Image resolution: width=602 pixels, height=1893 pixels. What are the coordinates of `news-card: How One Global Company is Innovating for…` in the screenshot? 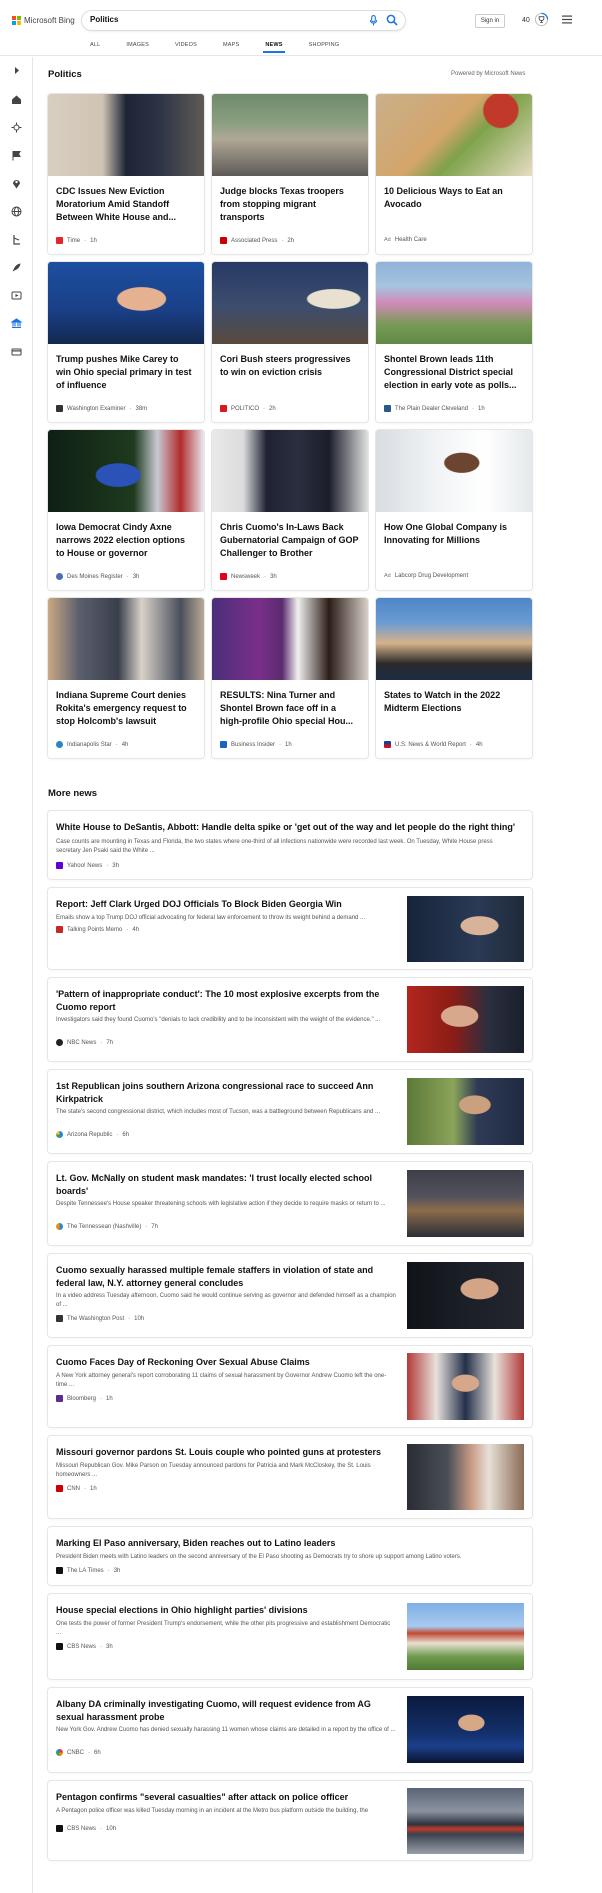 It's located at (454, 510).